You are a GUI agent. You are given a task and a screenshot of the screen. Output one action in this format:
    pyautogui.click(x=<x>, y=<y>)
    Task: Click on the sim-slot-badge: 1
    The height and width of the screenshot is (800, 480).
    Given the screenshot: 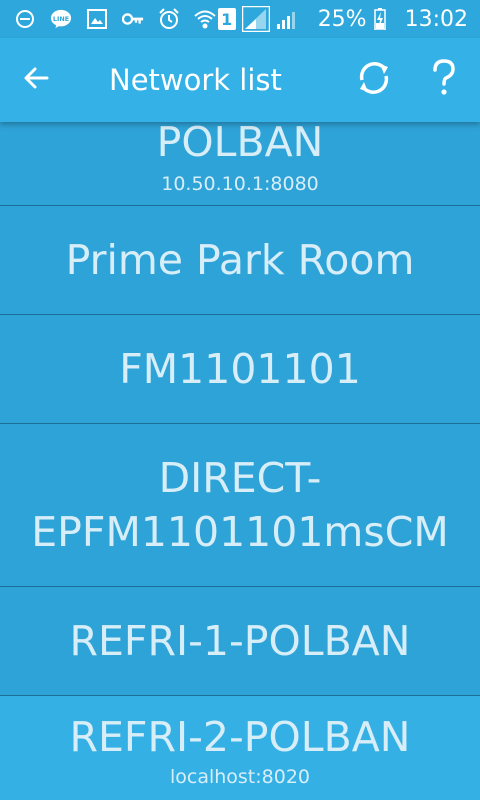 What is the action you would take?
    pyautogui.click(x=226, y=19)
    